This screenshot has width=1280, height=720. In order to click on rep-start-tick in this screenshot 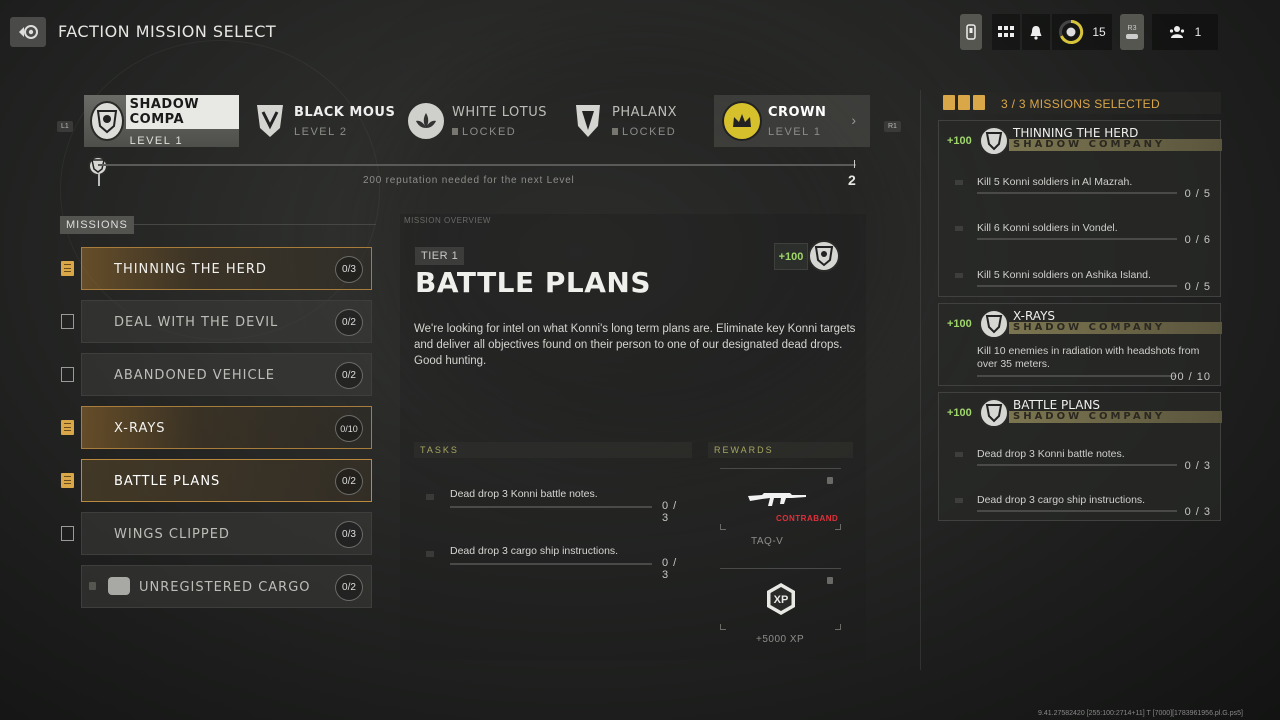, I will do `click(99, 180)`.